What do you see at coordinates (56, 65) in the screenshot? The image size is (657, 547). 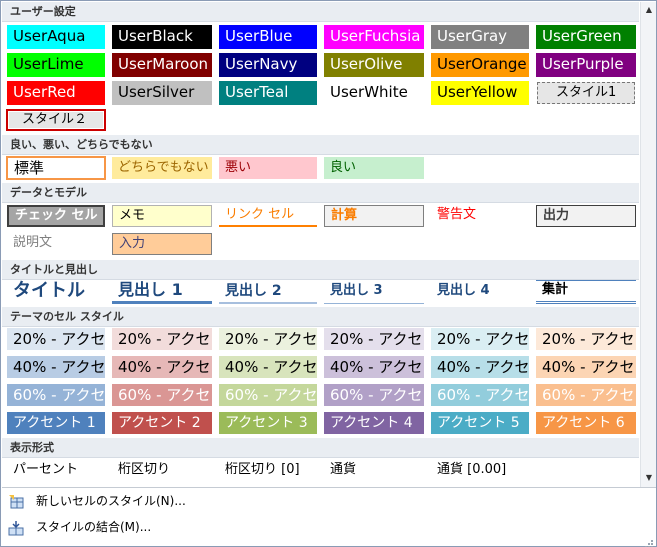 I see `style-user-lime: UserLime` at bounding box center [56, 65].